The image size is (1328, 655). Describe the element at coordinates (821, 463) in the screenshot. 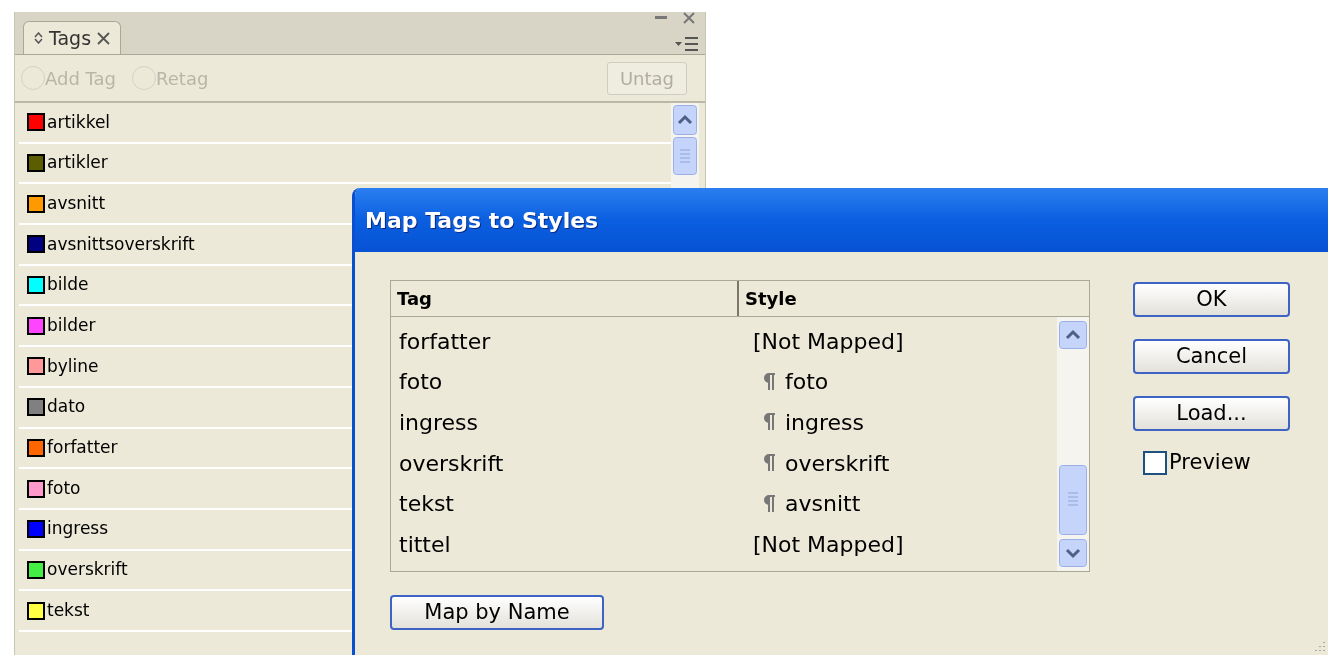

I see `style-cell: overskrift` at that location.